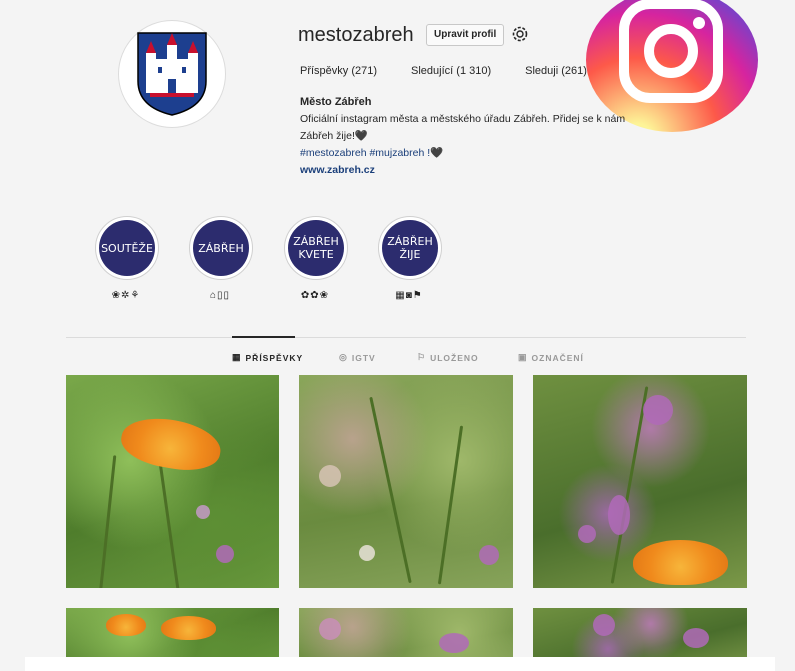  Describe the element at coordinates (220, 295) in the screenshot. I see `highlight-caption: ⌂▯▯` at that location.